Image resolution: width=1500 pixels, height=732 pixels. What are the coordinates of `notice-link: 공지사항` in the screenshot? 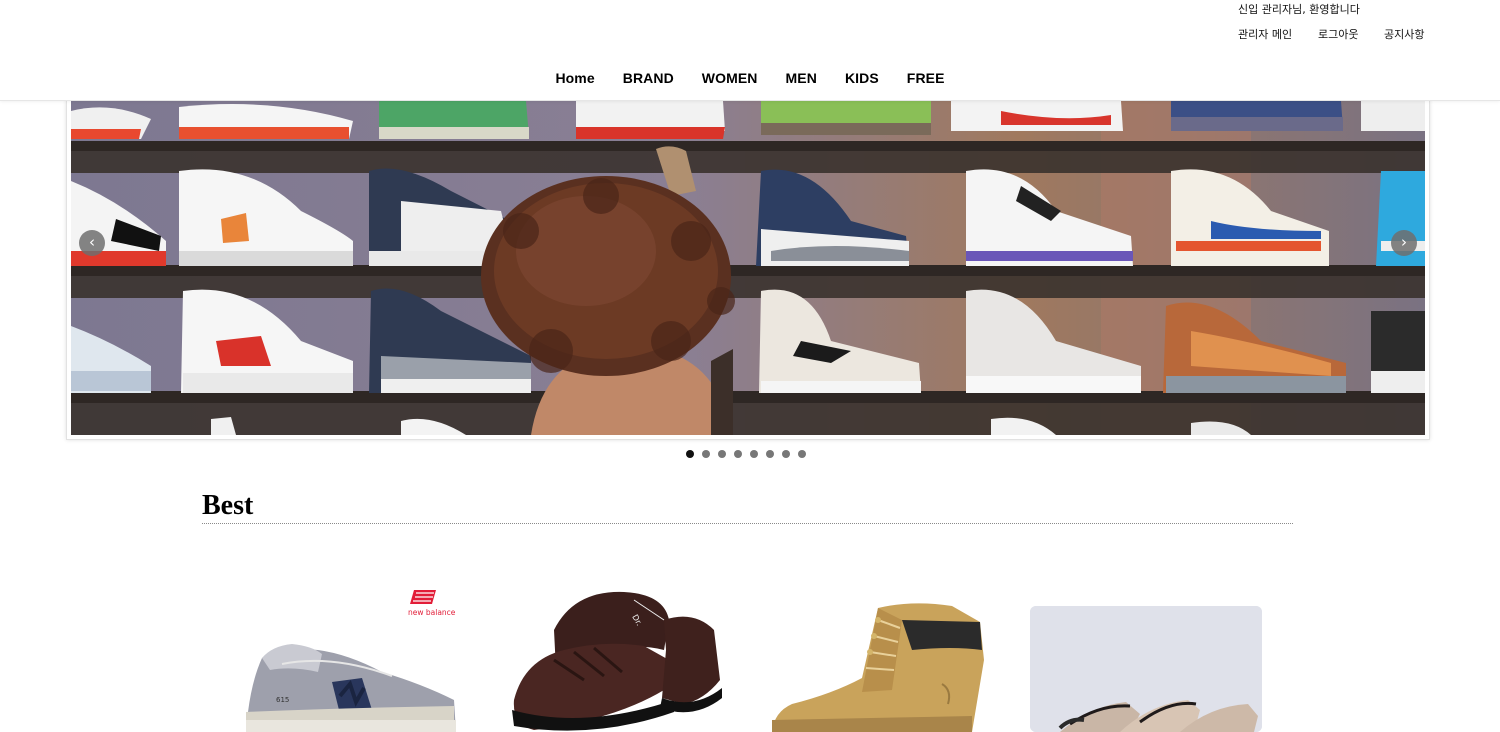 It's located at (1404, 34).